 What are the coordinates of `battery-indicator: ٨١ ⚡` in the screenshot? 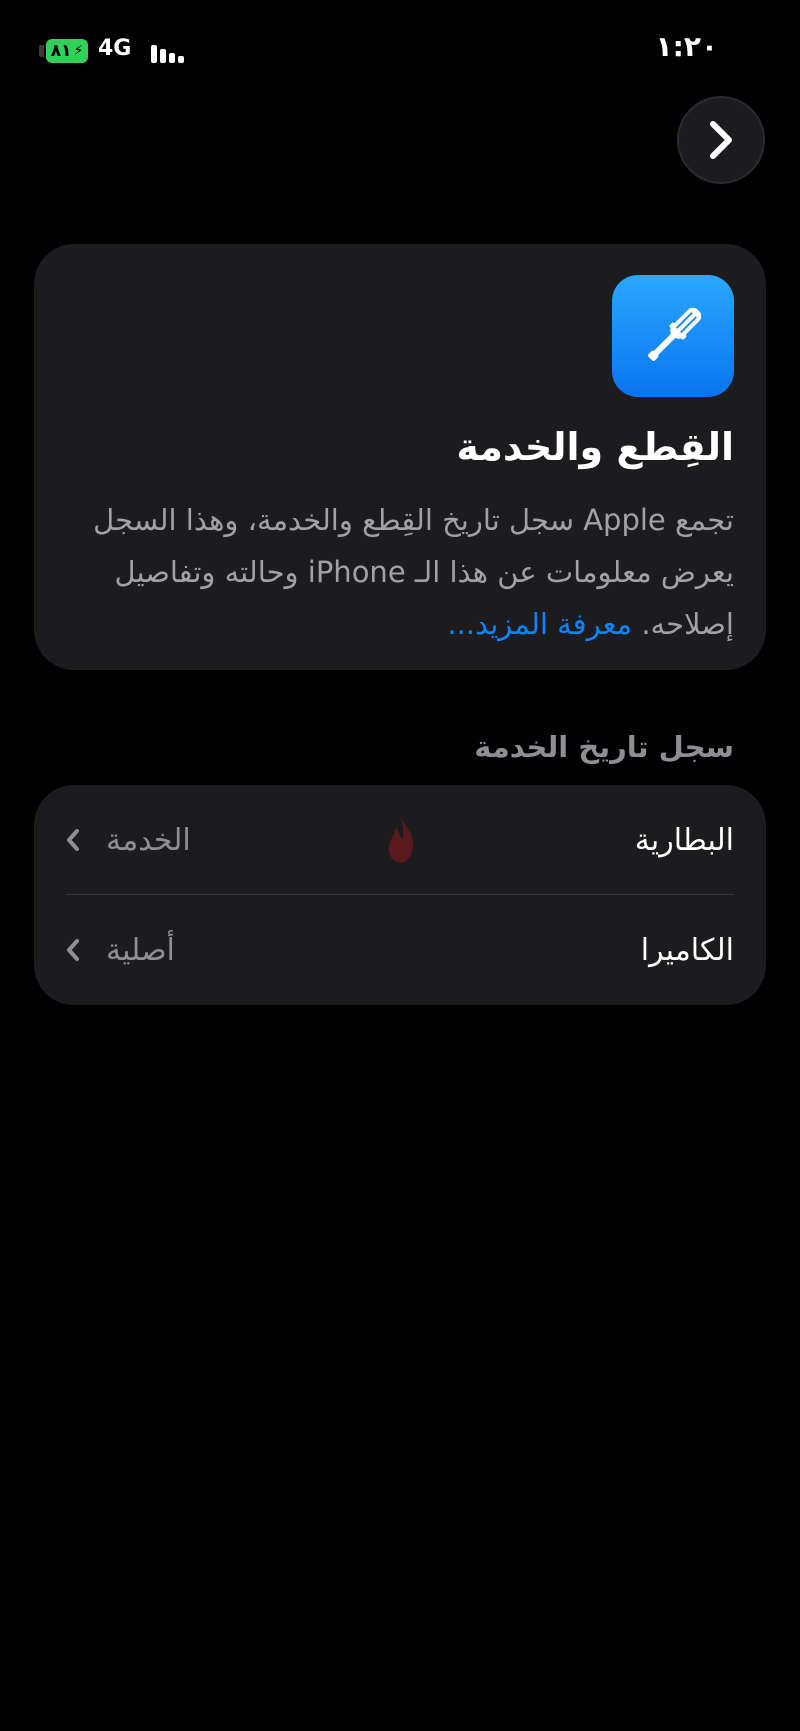 It's located at (67, 51).